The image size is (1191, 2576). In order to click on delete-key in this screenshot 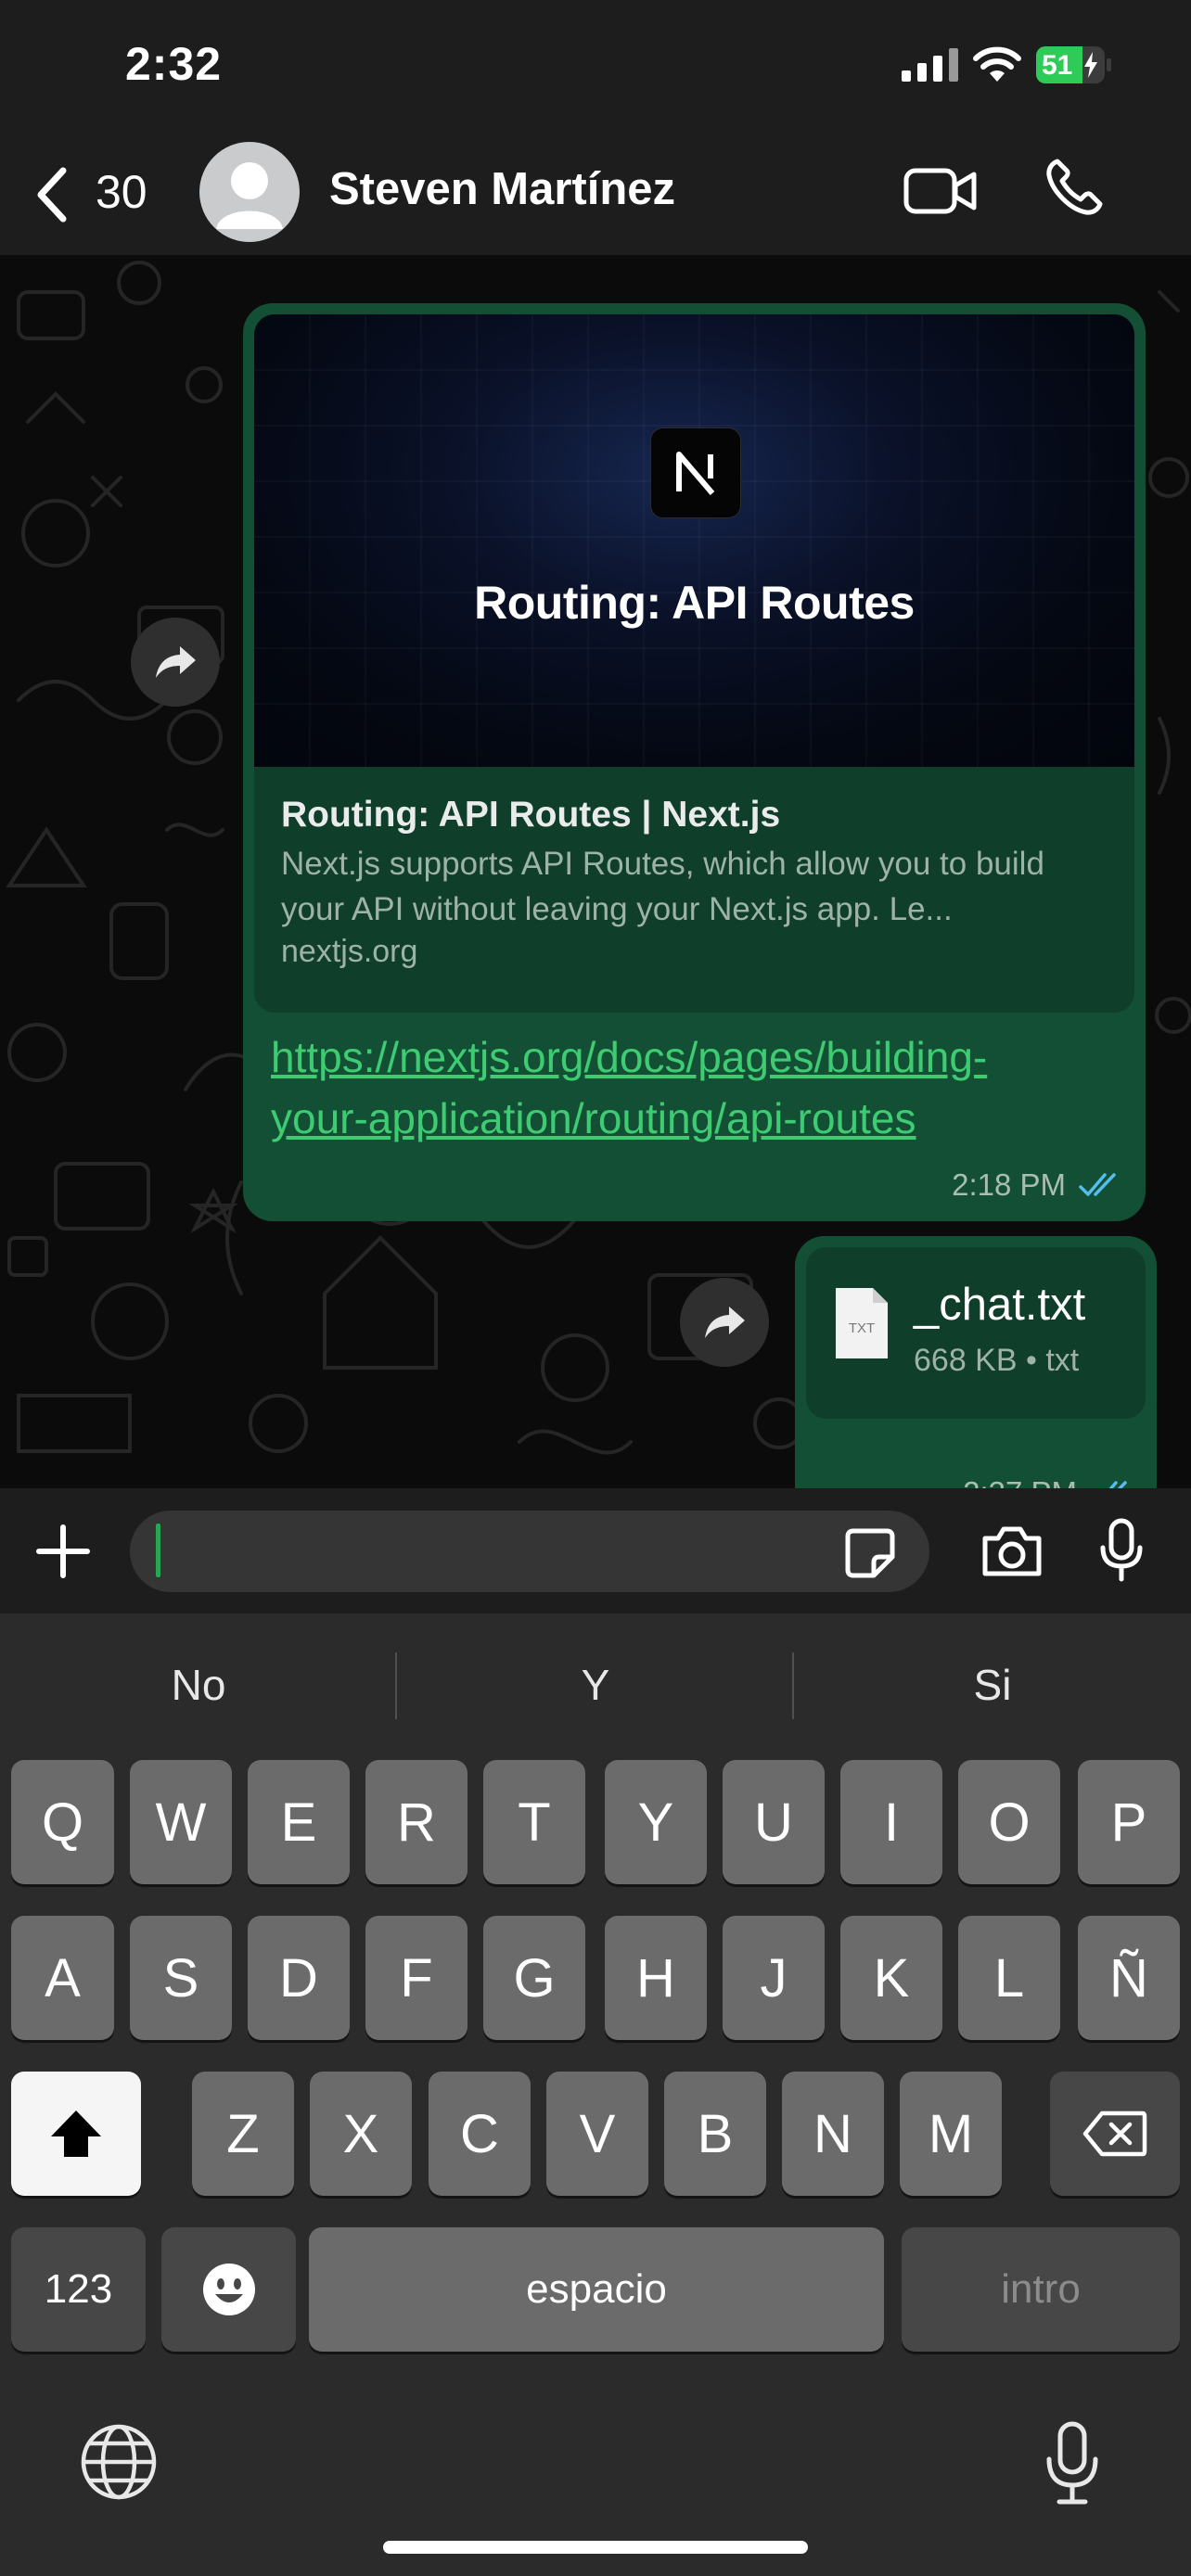, I will do `click(1115, 2134)`.